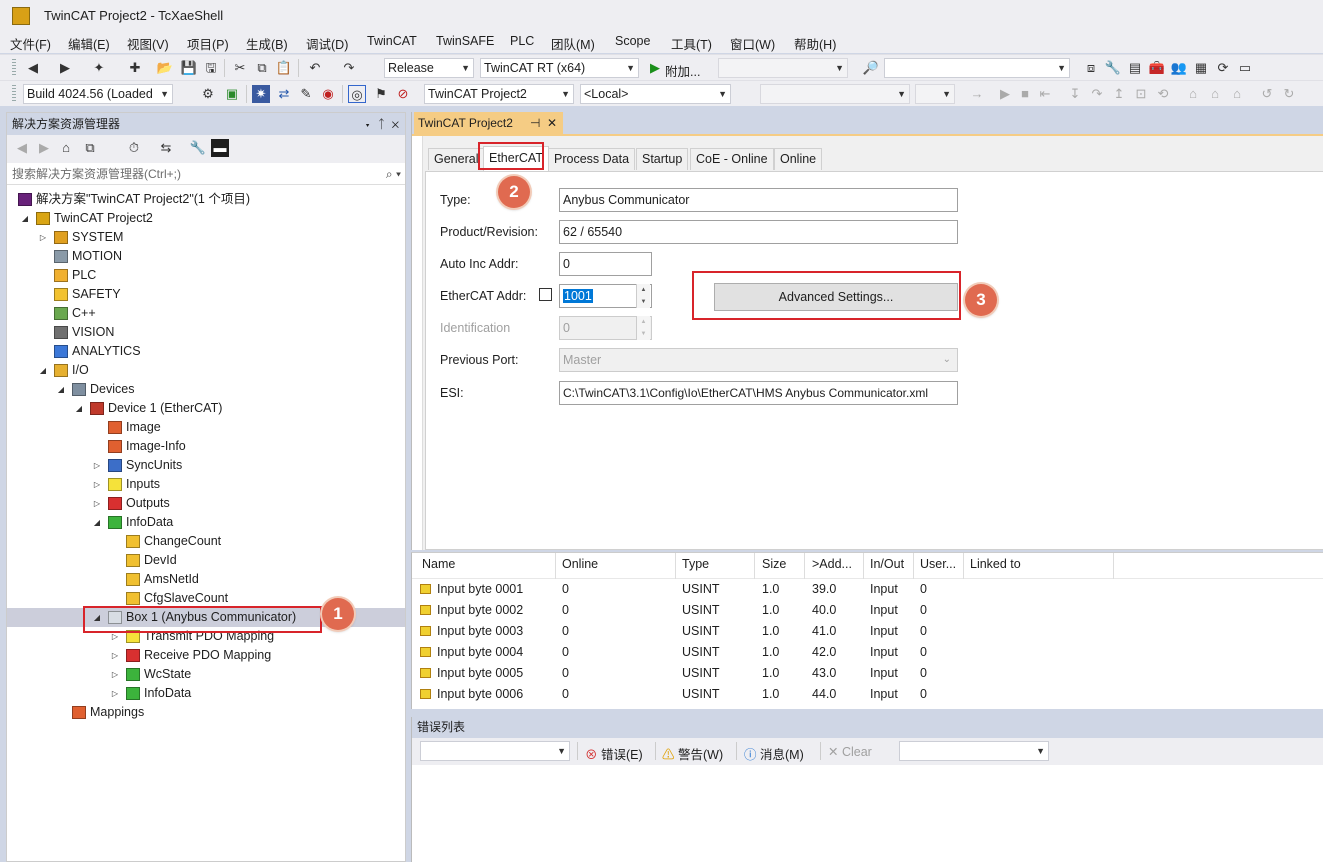 This screenshot has width=1323, height=862. Describe the element at coordinates (774, 564) in the screenshot. I see `col-size: Size` at that location.